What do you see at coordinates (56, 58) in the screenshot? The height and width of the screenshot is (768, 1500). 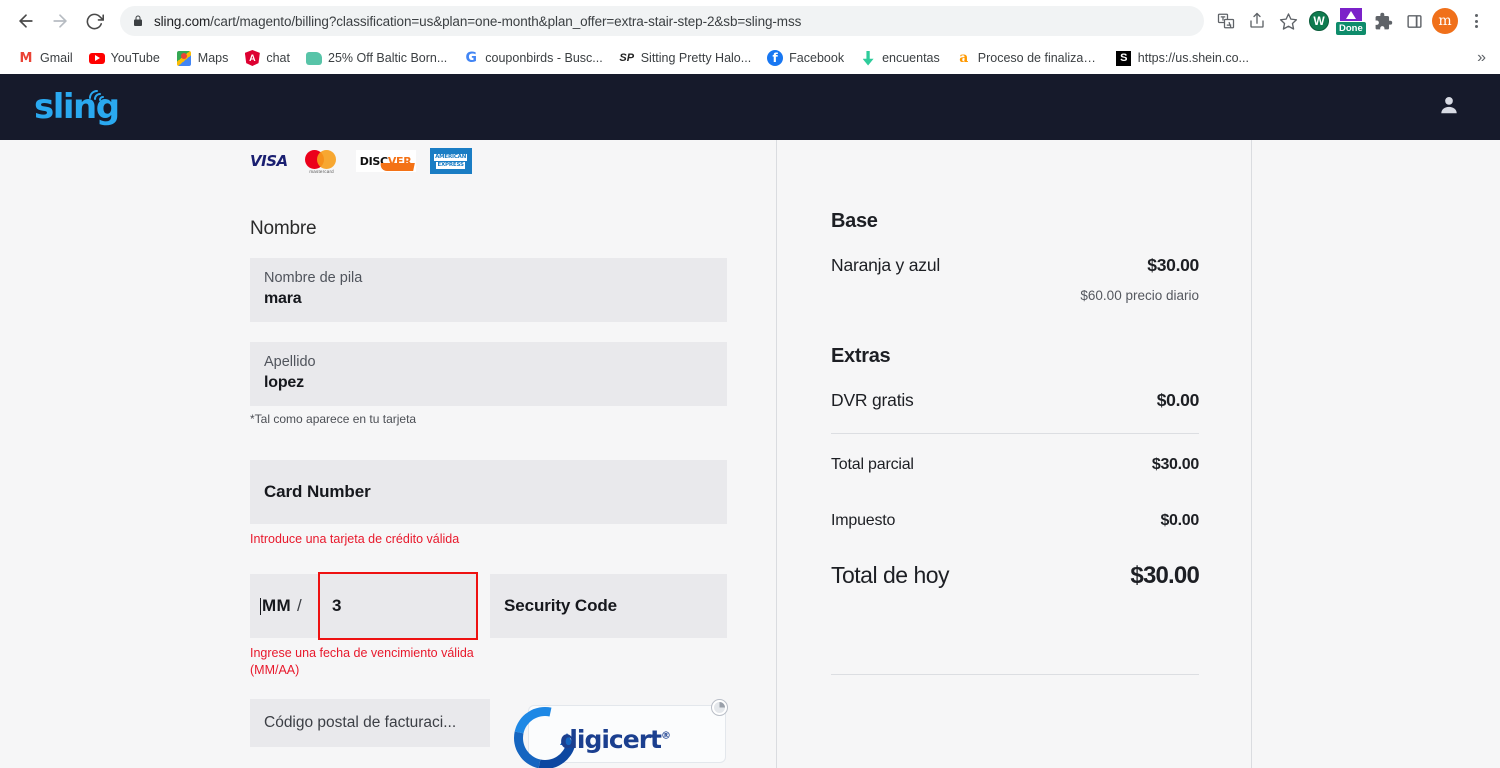 I see `bookmark-label: Gmail` at bounding box center [56, 58].